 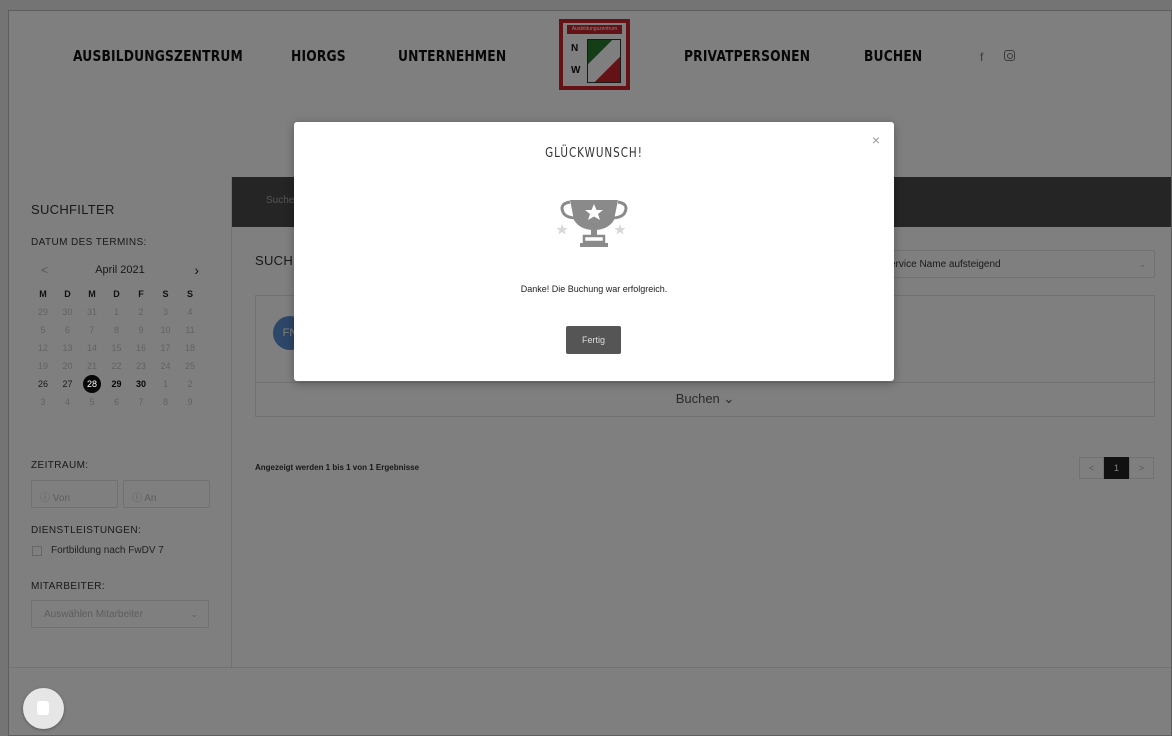 What do you see at coordinates (593, 340) in the screenshot?
I see `done-button: Fertig` at bounding box center [593, 340].